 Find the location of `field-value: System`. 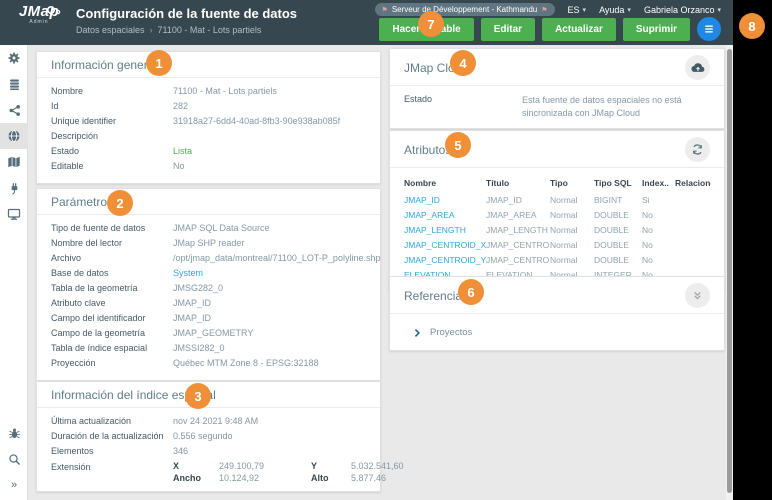

field-value: System is located at coordinates (188, 272).